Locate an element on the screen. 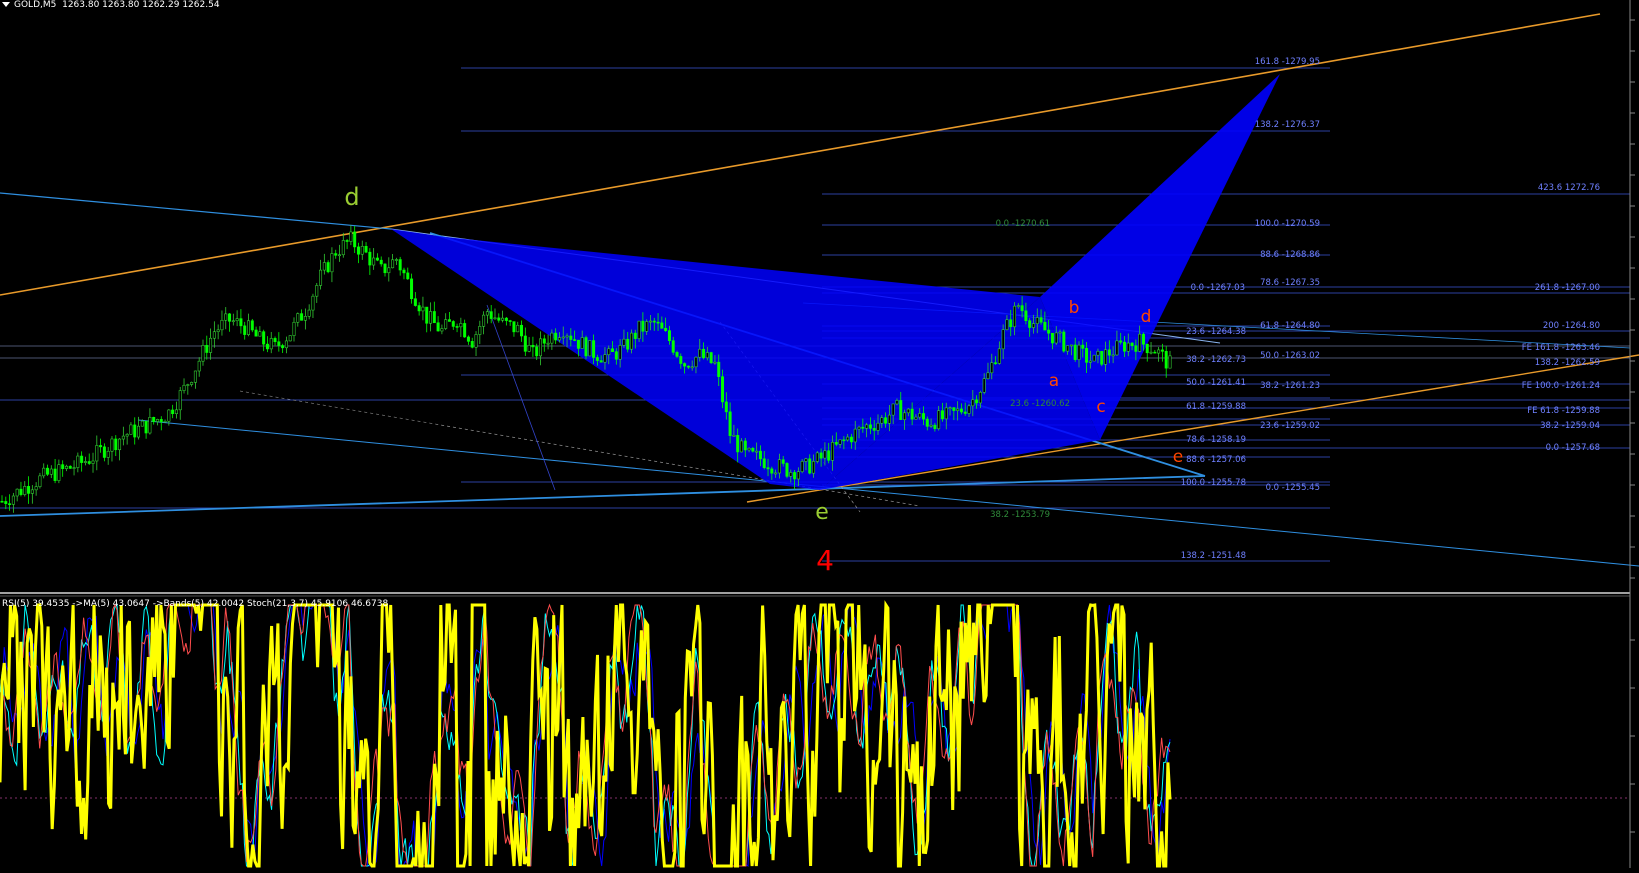 Image resolution: width=1639 pixels, height=873 pixels. wave-label: c is located at coordinates (1100, 407).